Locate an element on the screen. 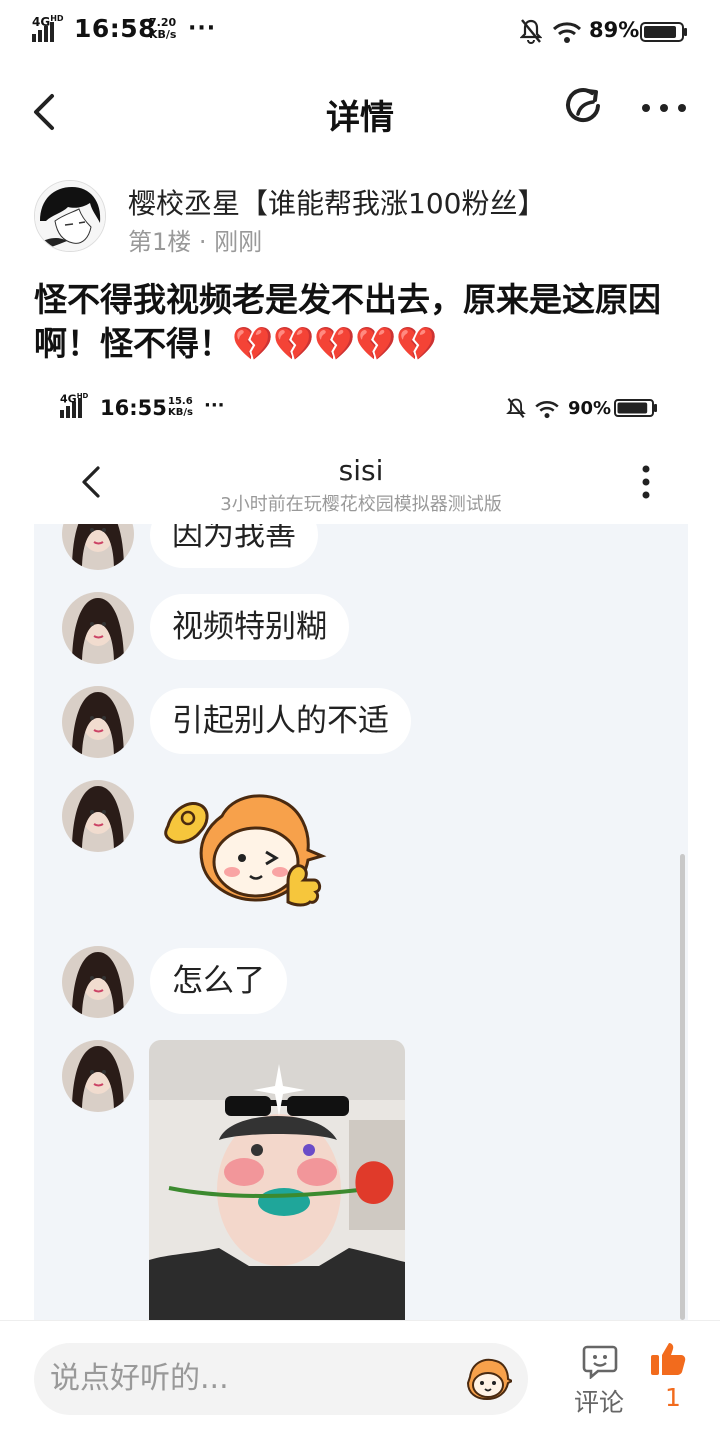 Image resolution: width=720 pixels, height=1437 pixels. embedded-more-notifications: ··· is located at coordinates (214, 405).